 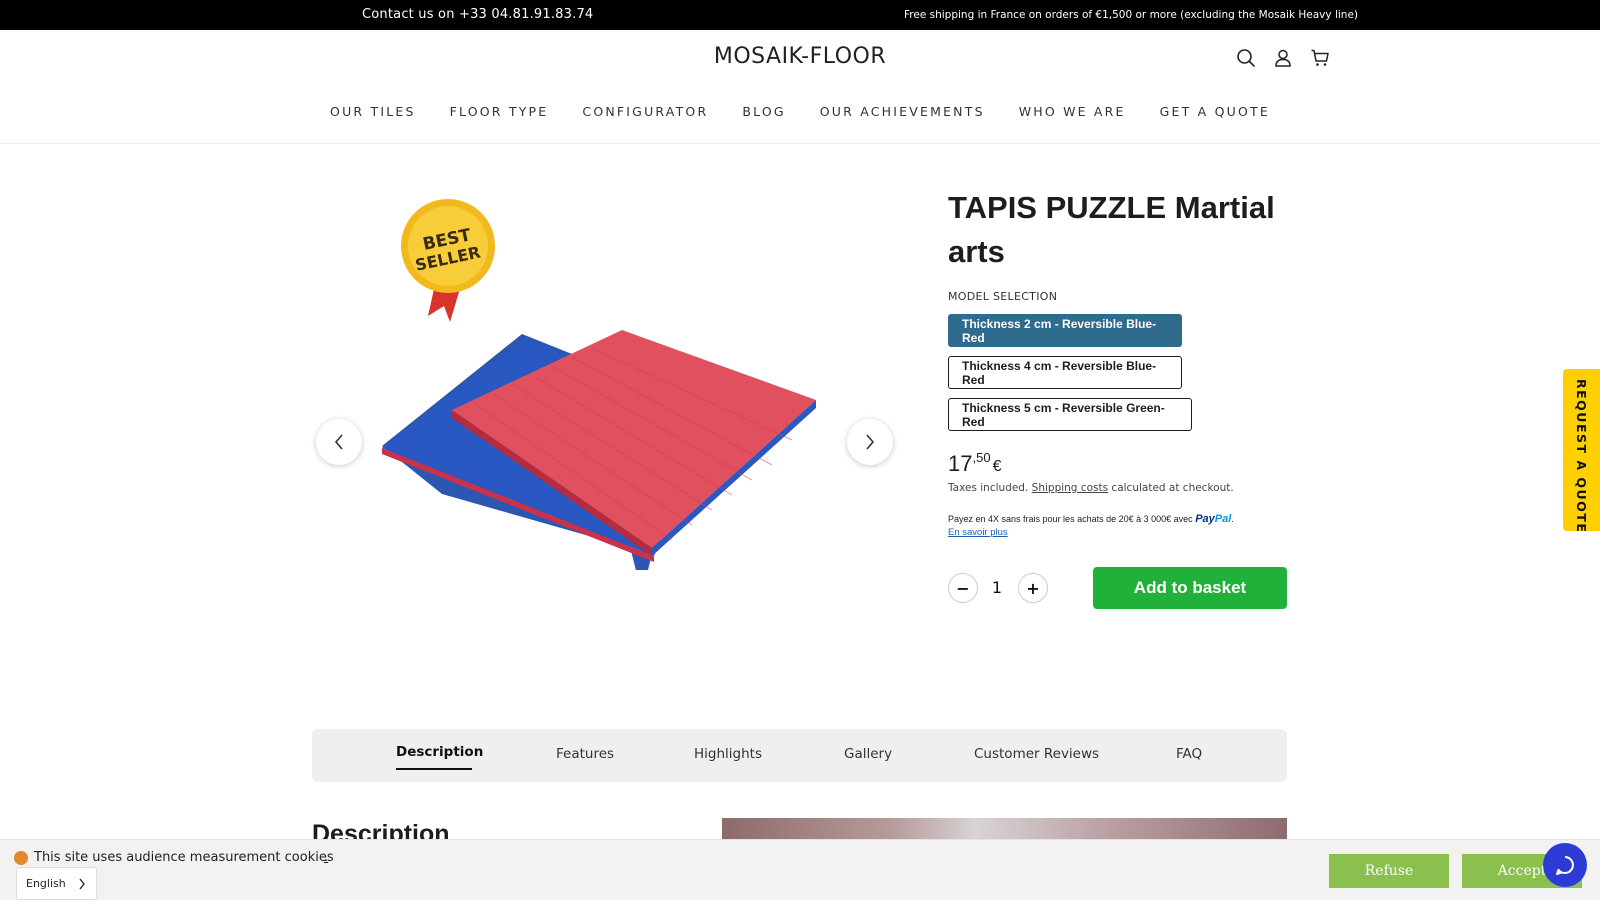 I want to click on variant-option-4cm: Thickness 4 cm - Reversible Blue-Red, so click(x=1065, y=372).